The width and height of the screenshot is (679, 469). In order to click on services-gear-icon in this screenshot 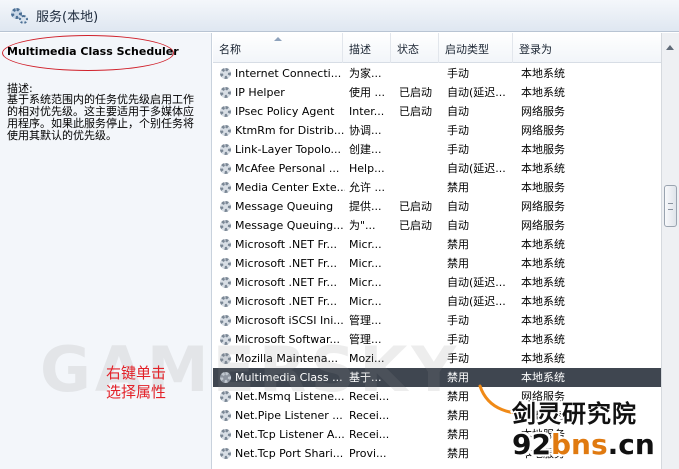, I will do `click(19, 16)`.